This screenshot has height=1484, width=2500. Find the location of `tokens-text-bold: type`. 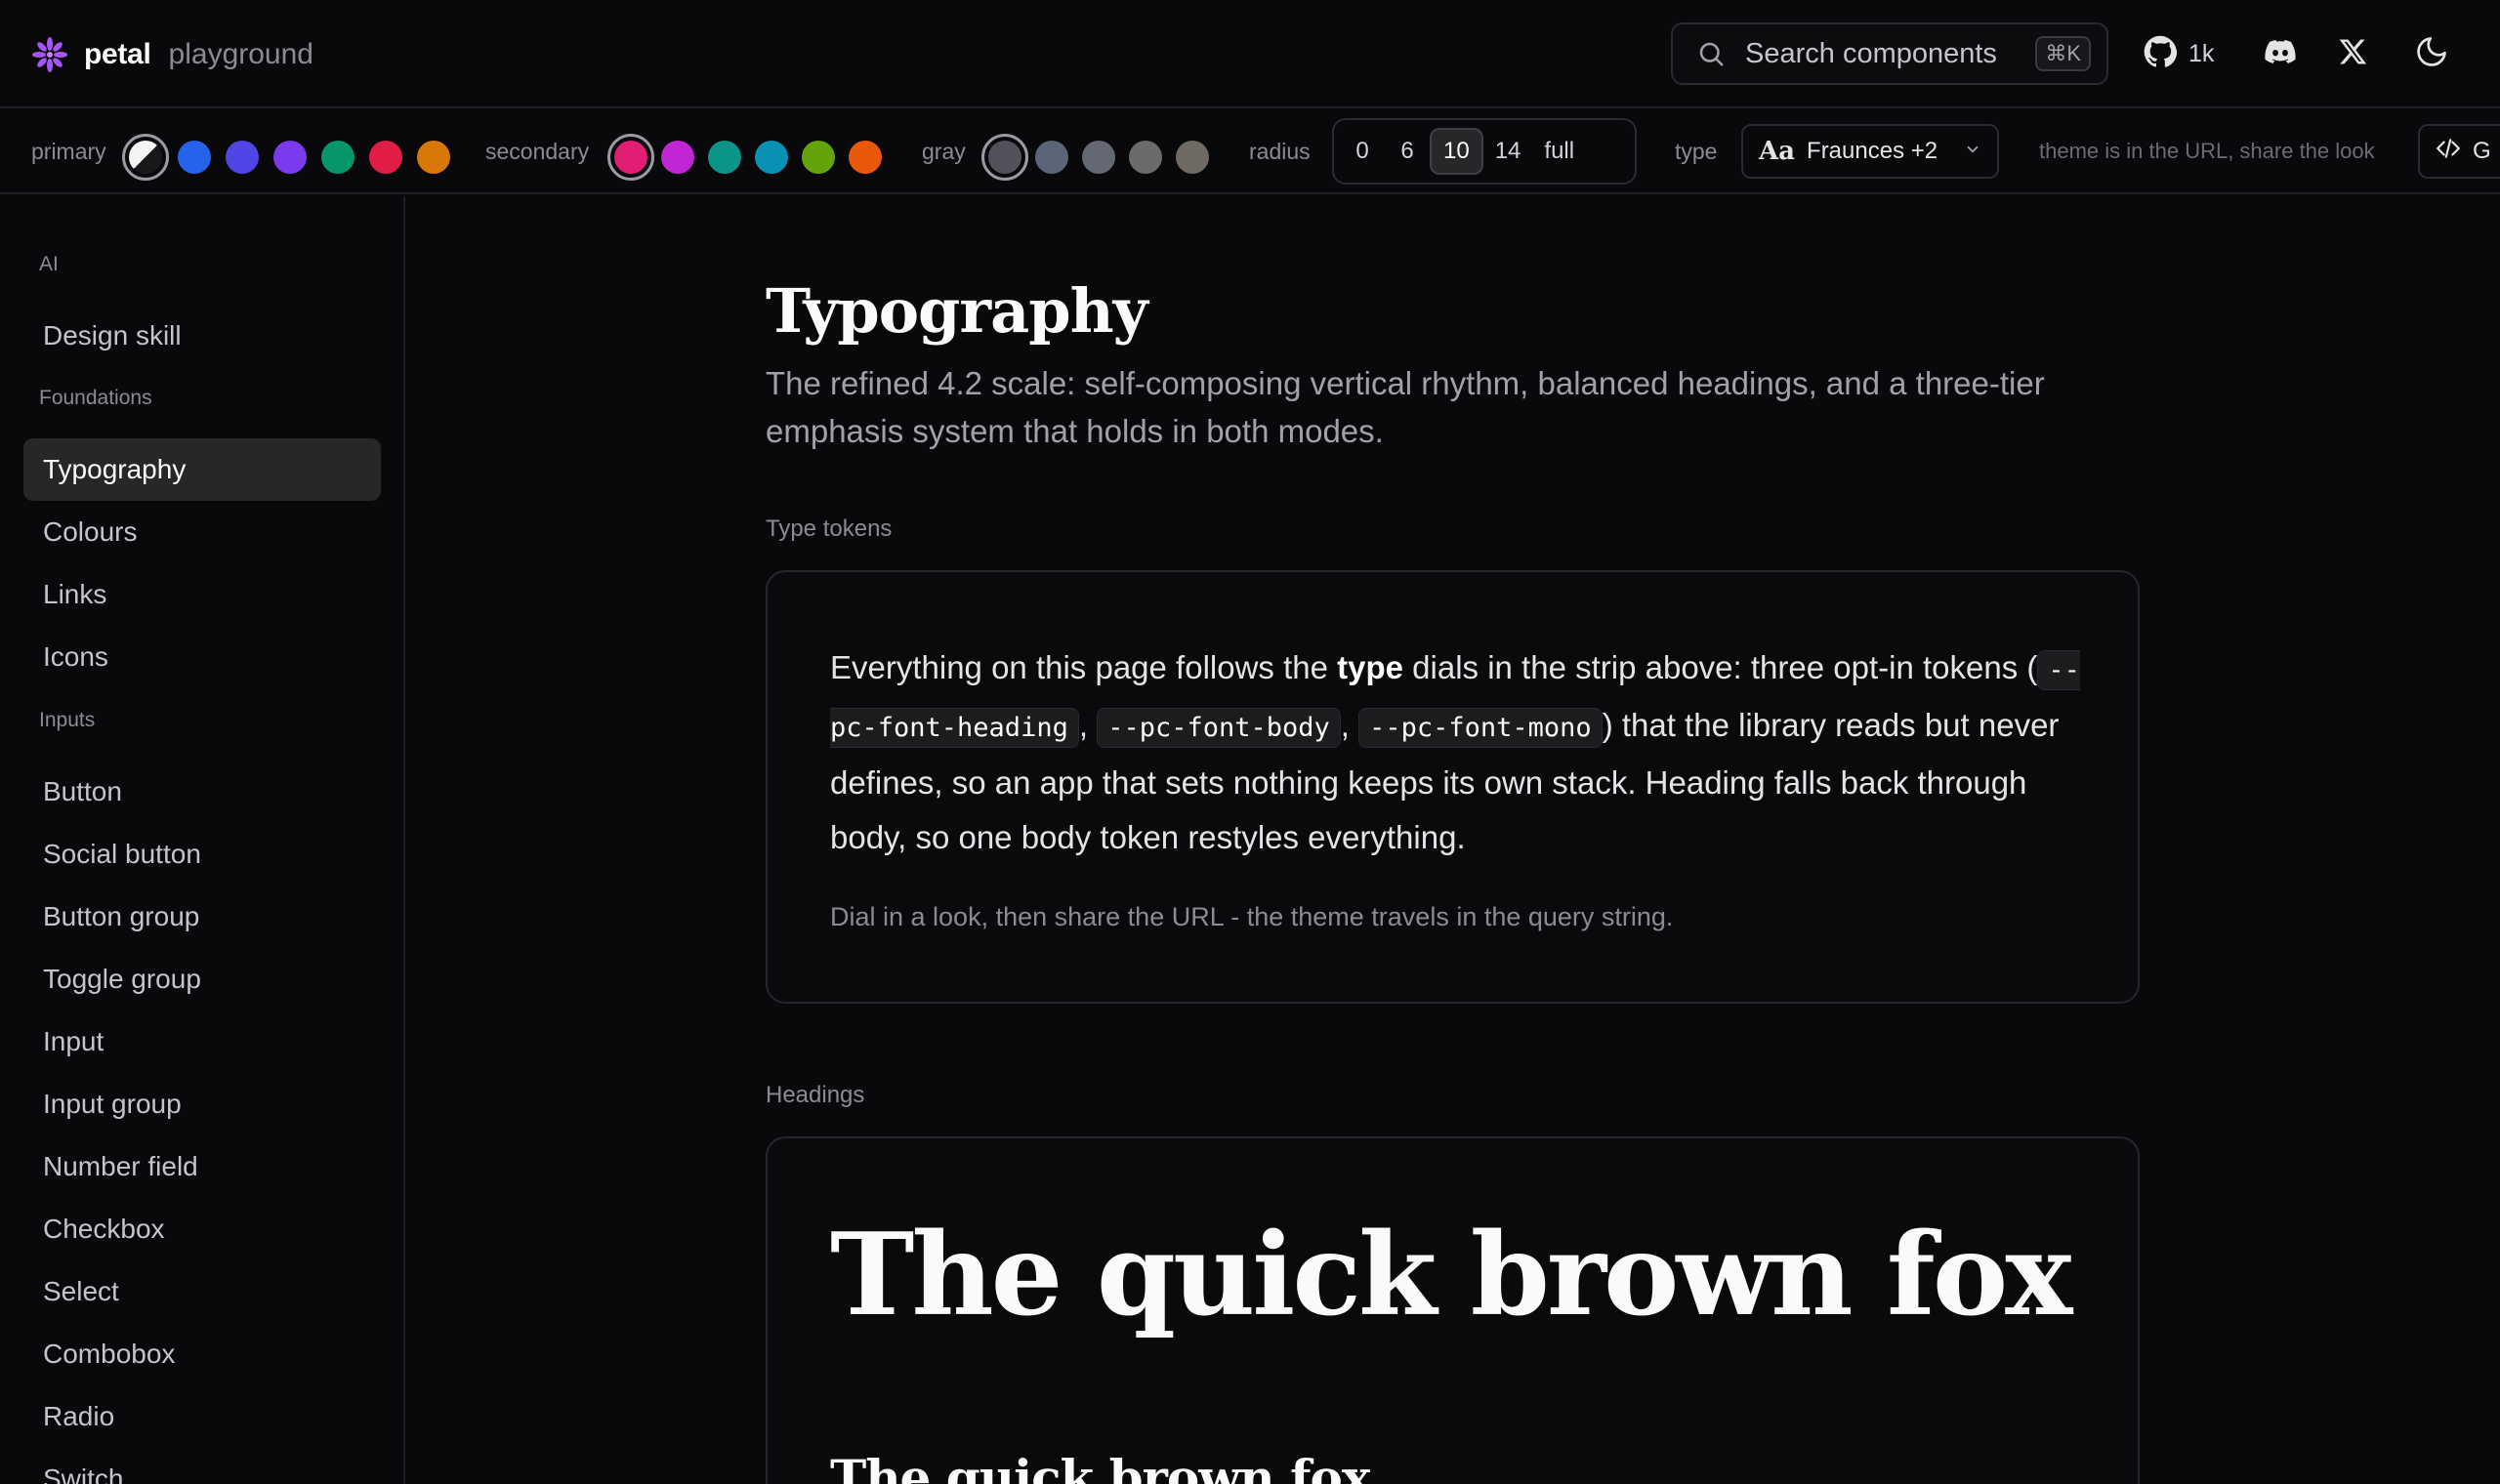

tokens-text-bold: type is located at coordinates (1370, 667).